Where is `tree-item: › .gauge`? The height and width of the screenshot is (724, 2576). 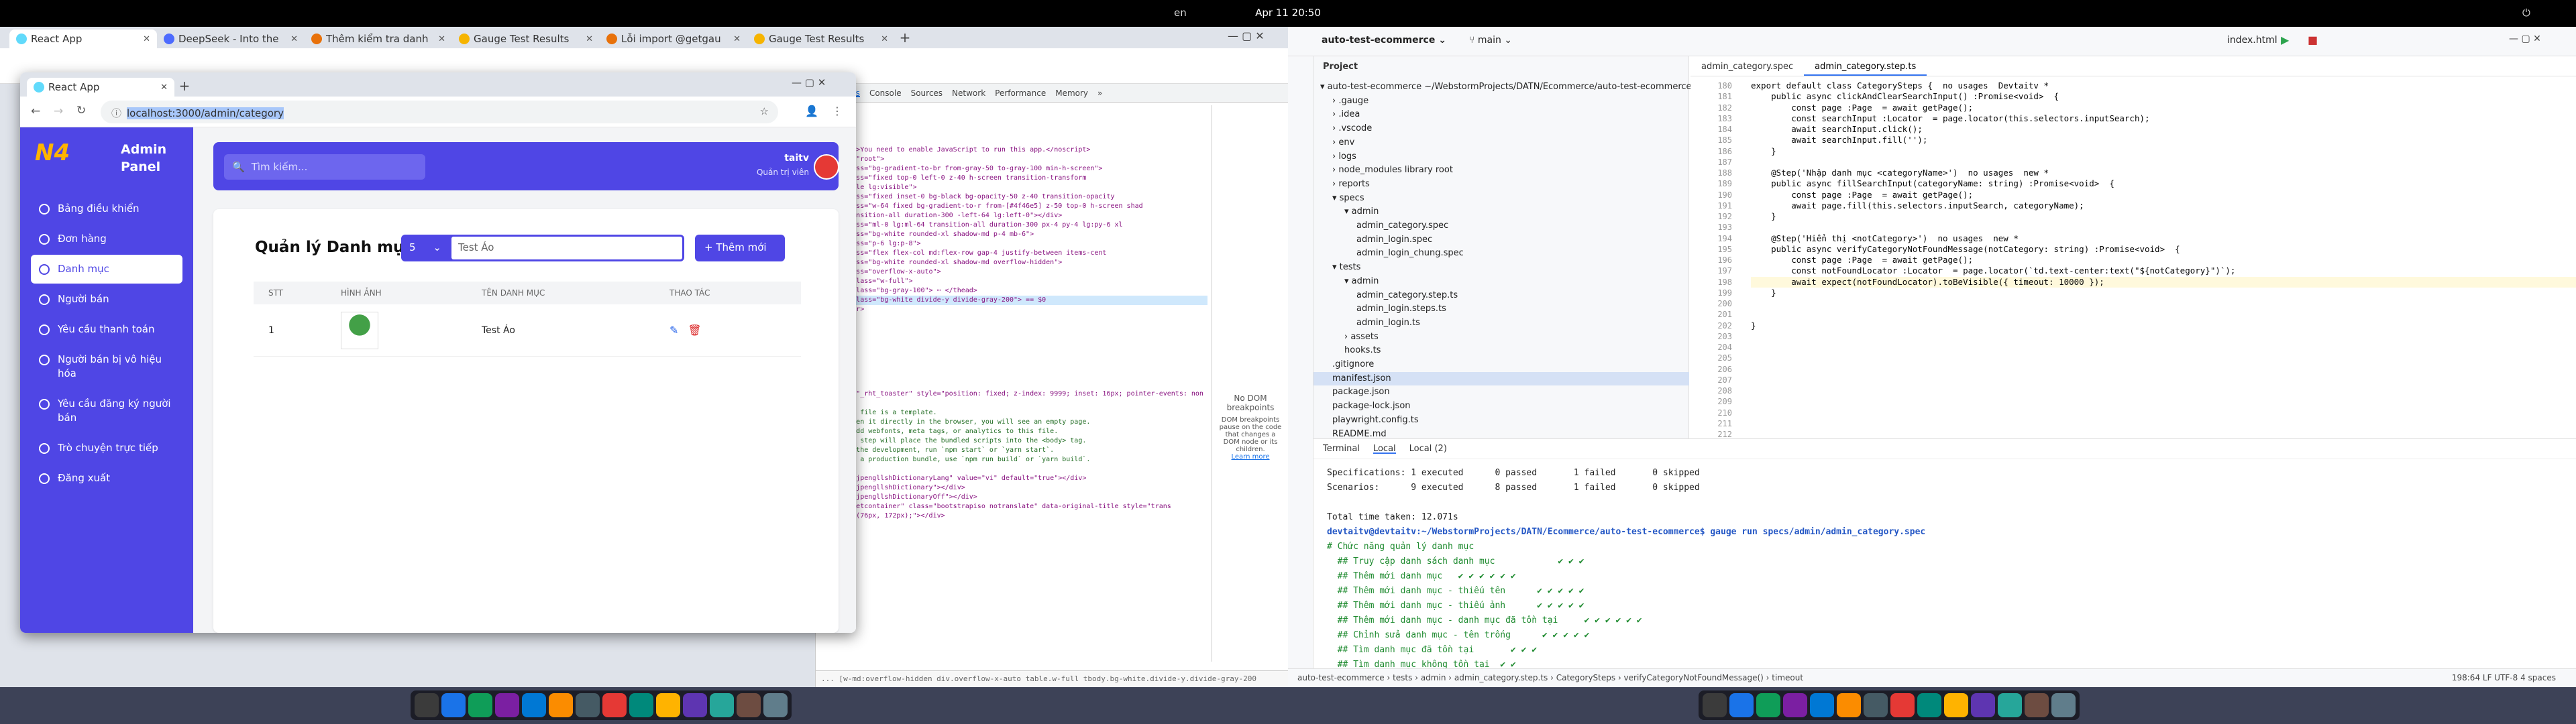
tree-item: › .gauge is located at coordinates (1501, 102).